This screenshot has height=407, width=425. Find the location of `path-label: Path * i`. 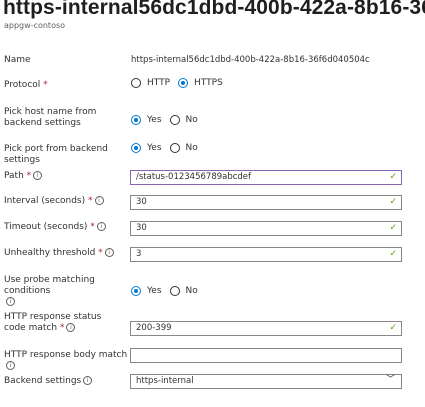

path-label: Path * i is located at coordinates (65, 176).